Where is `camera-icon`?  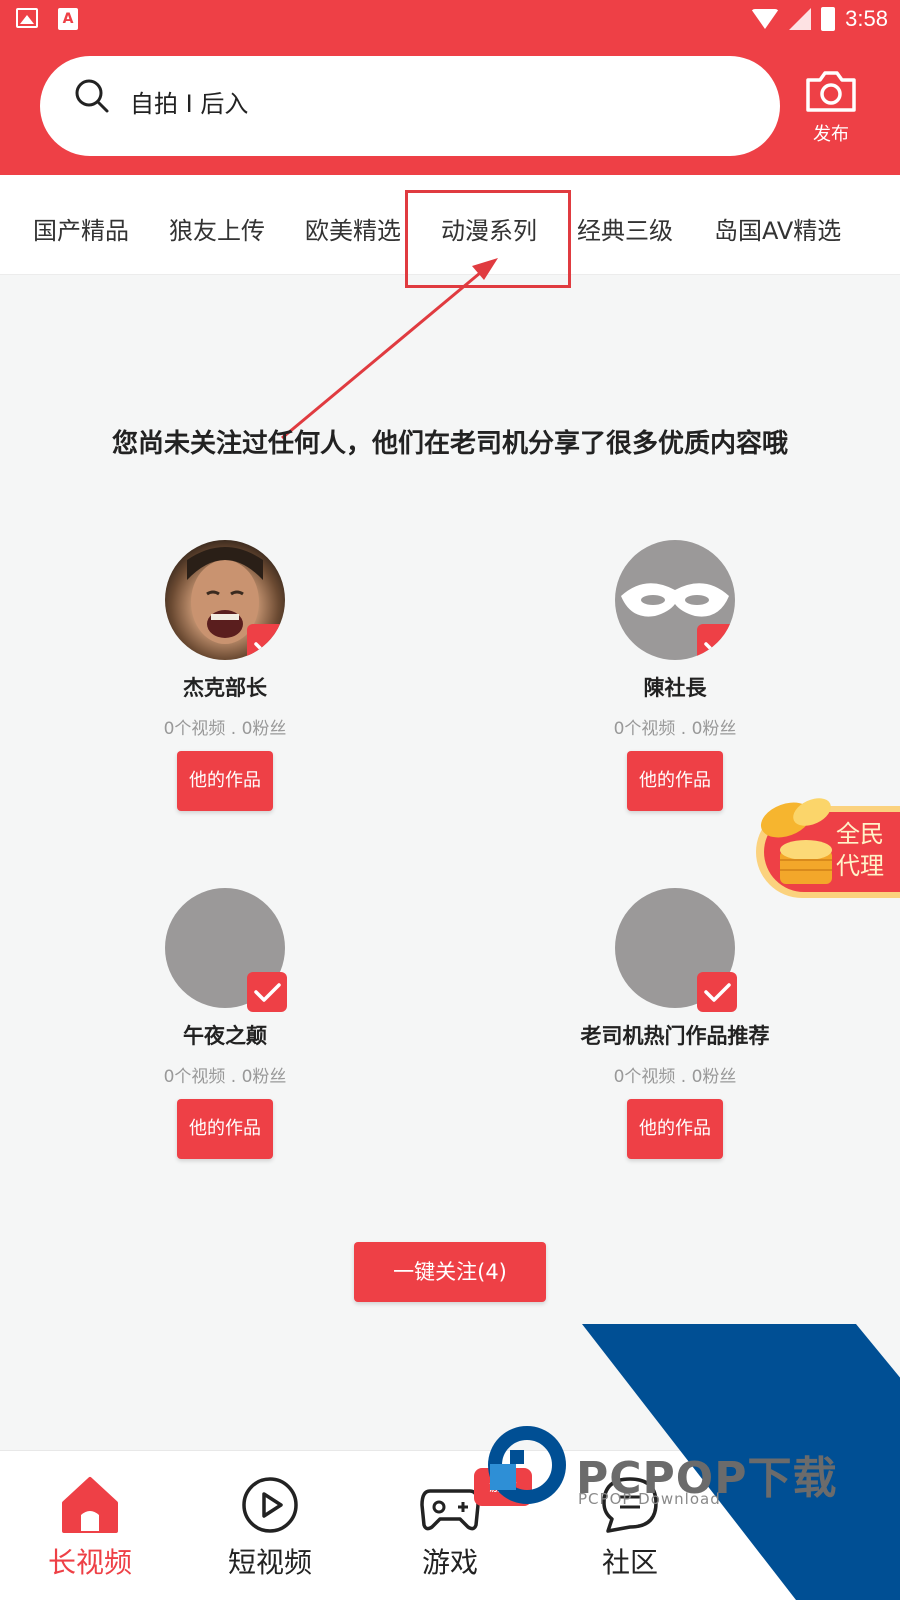
camera-icon is located at coordinates (831, 91).